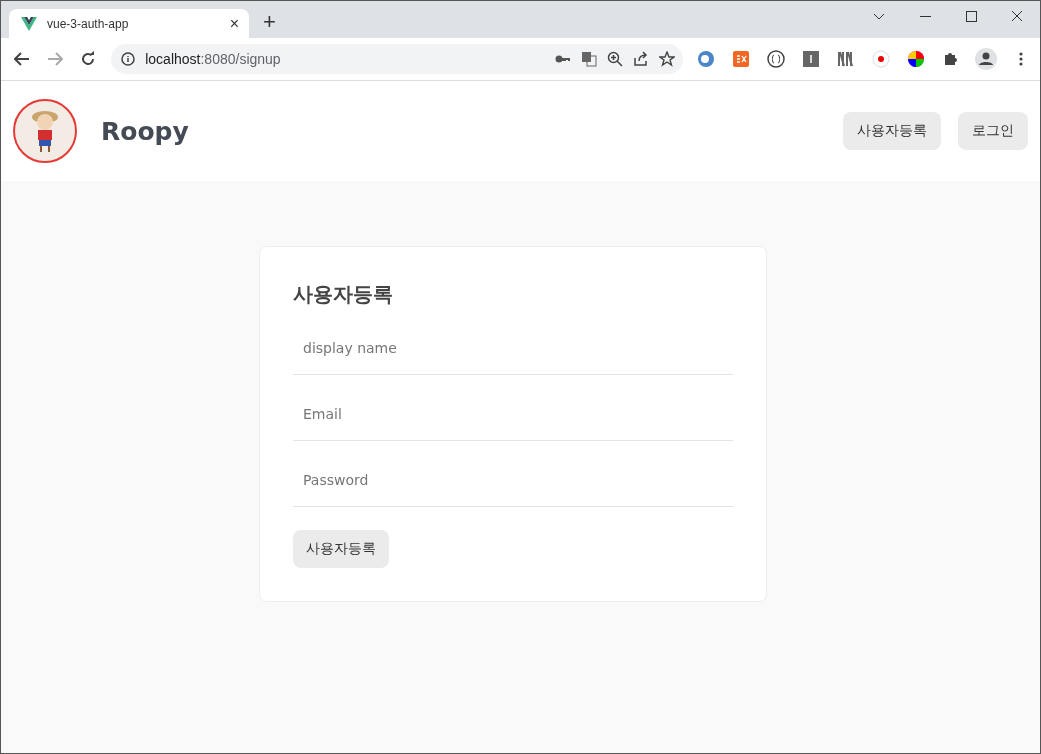 The height and width of the screenshot is (754, 1041). I want to click on logo-image, so click(45, 131).